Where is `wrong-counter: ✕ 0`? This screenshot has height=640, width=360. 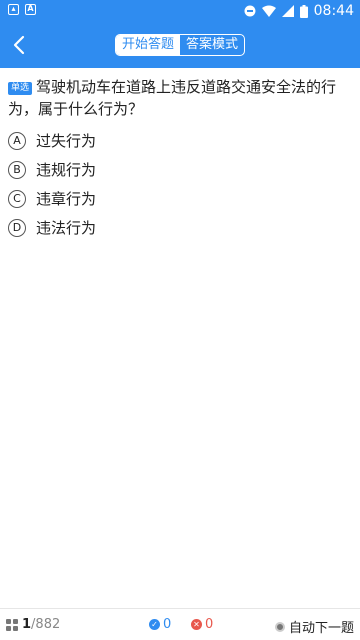 wrong-counter: ✕ 0 is located at coordinates (202, 624).